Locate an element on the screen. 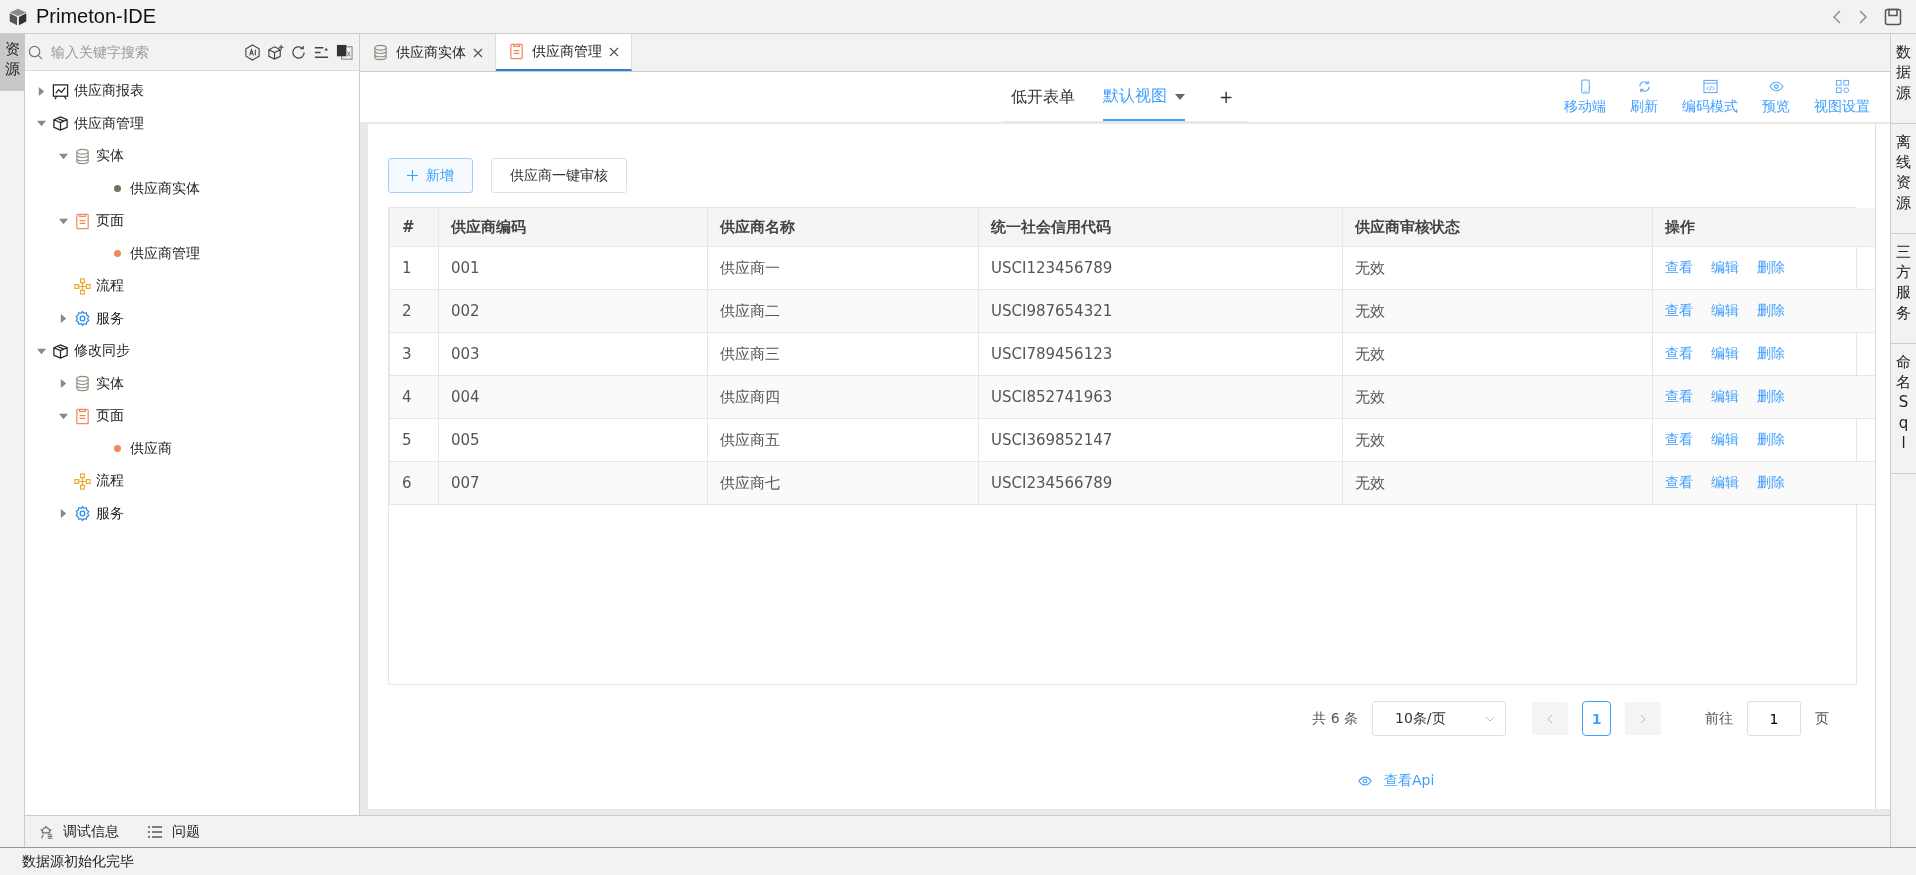  list-icon is located at coordinates (155, 831).